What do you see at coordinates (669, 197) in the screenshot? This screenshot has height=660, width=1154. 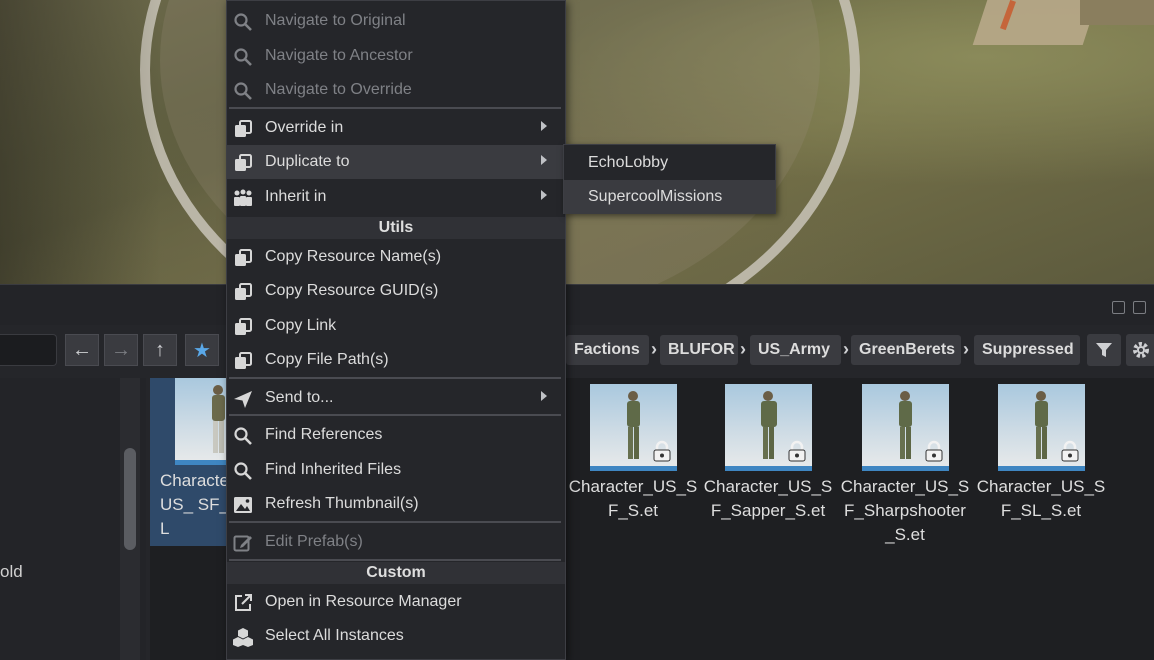 I see `submenu-item-supercoolmissions: SupercoolMissions` at bounding box center [669, 197].